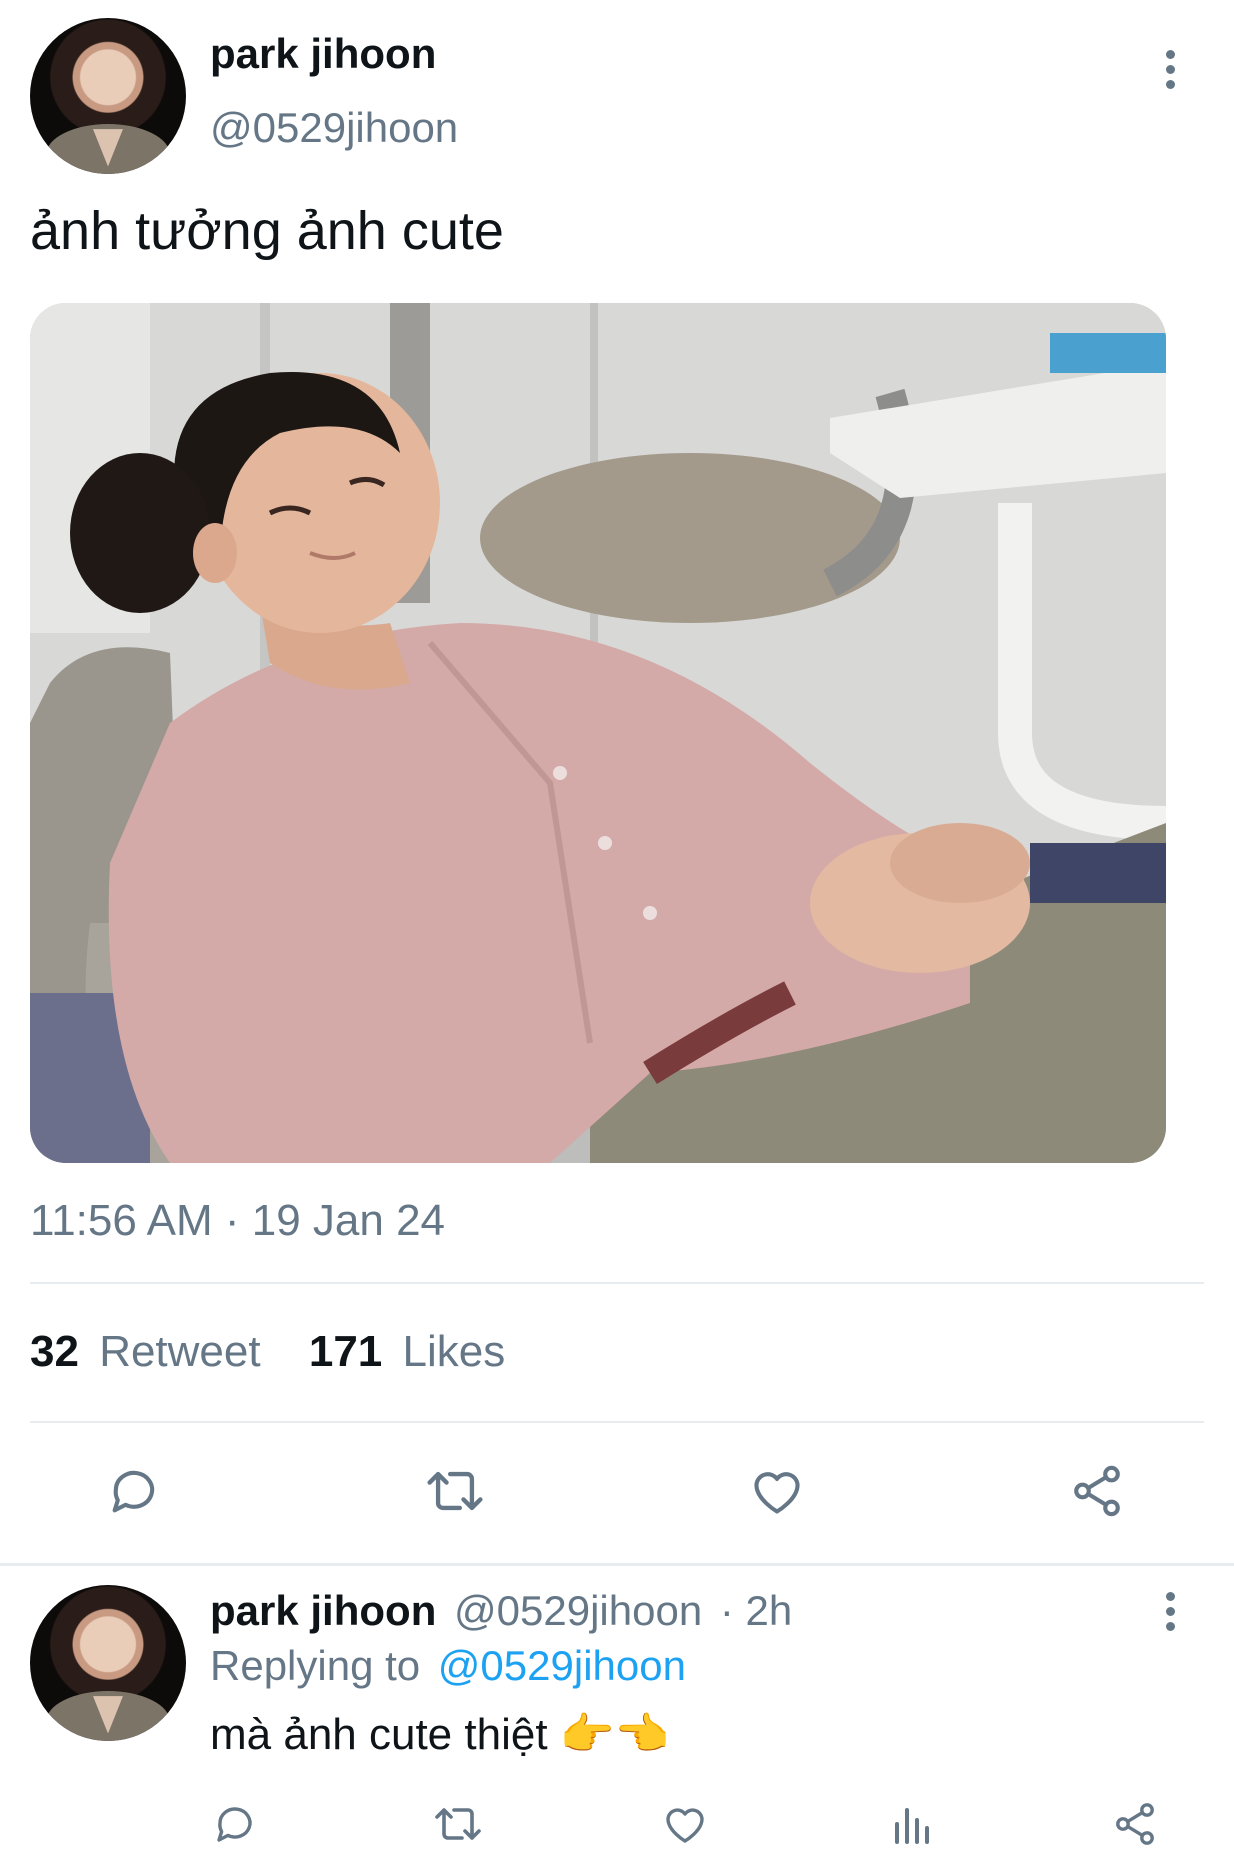 Image resolution: width=1234 pixels, height=1876 pixels. I want to click on reply-author-handle: @0529jihoon, so click(578, 1610).